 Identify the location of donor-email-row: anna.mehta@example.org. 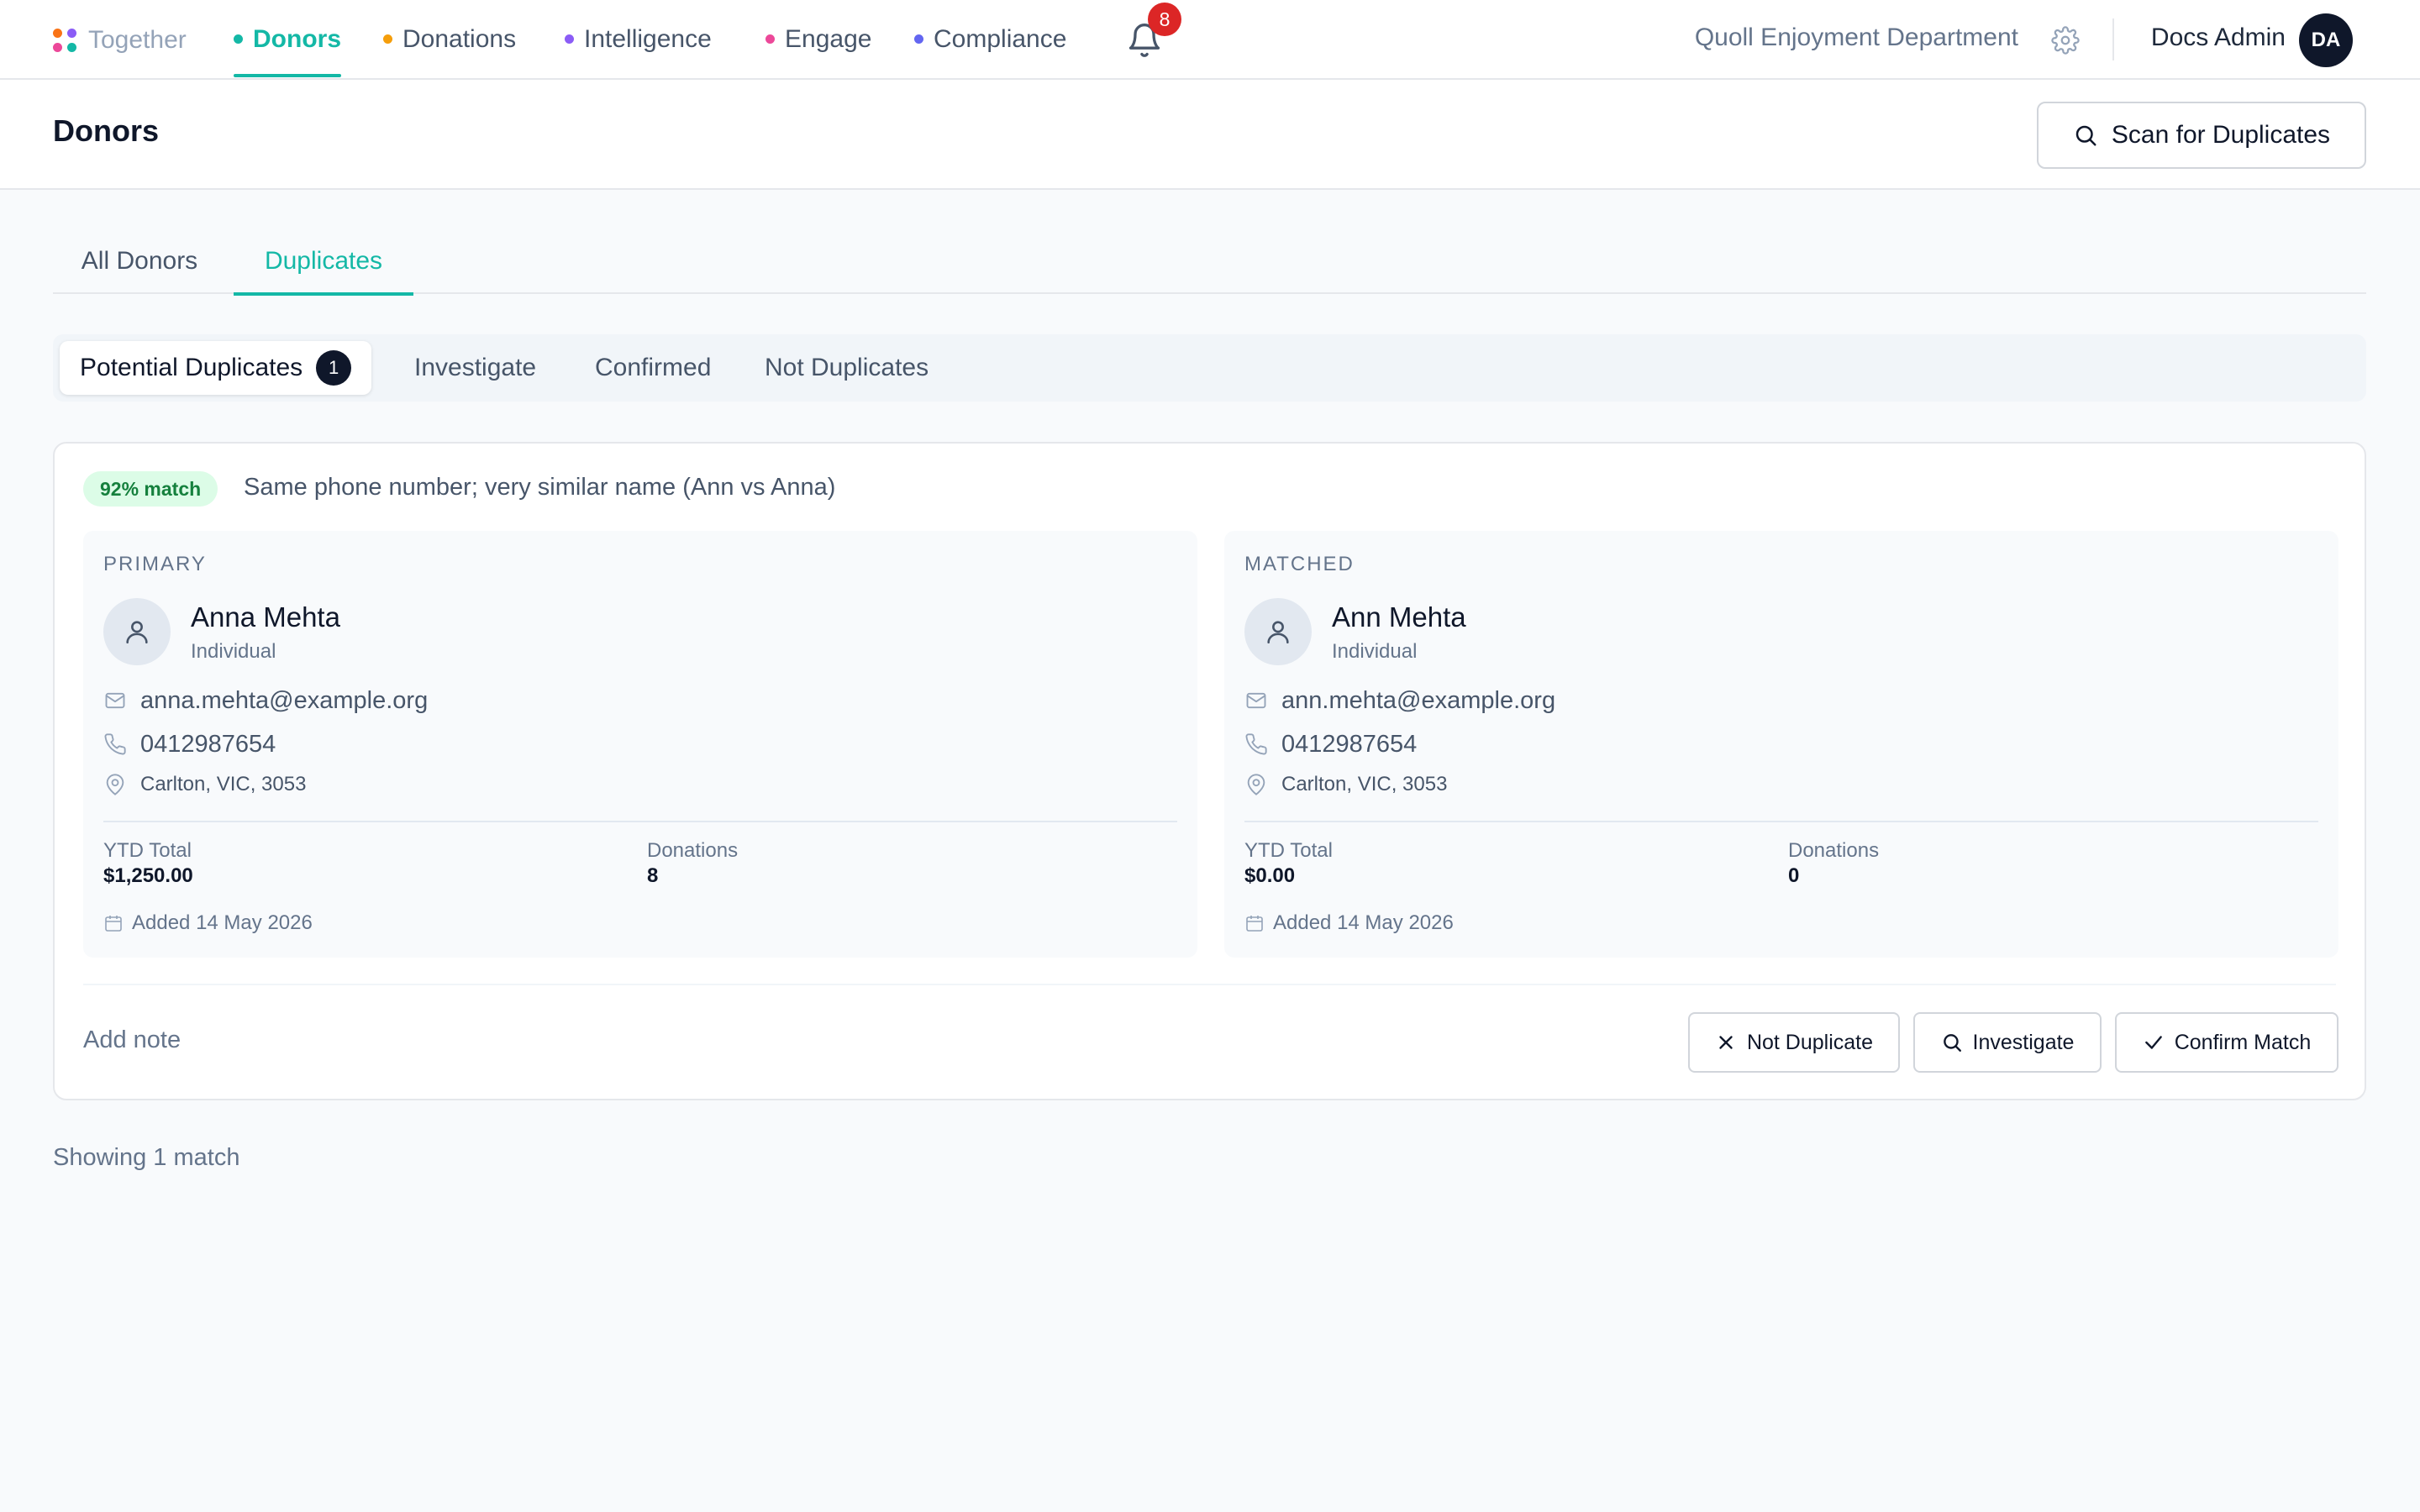
(265, 700).